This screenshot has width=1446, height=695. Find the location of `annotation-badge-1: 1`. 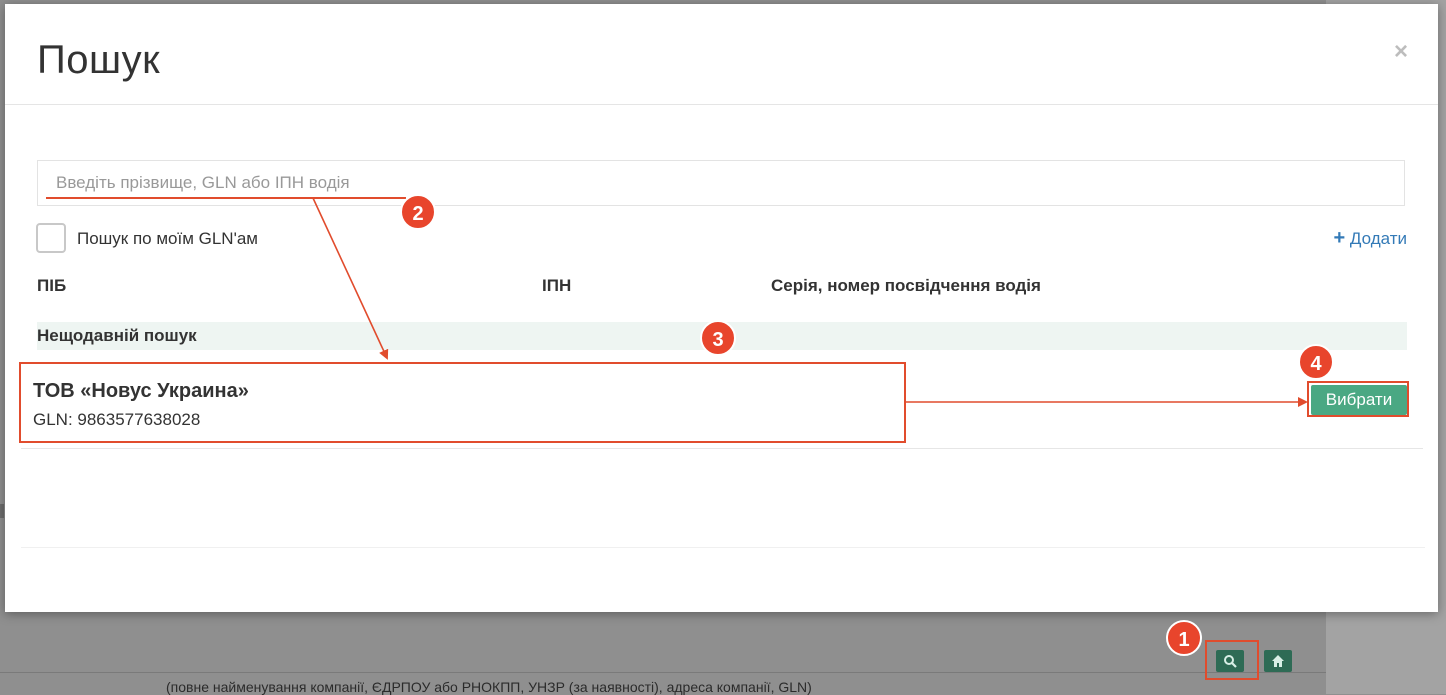

annotation-badge-1: 1 is located at coordinates (1184, 638).